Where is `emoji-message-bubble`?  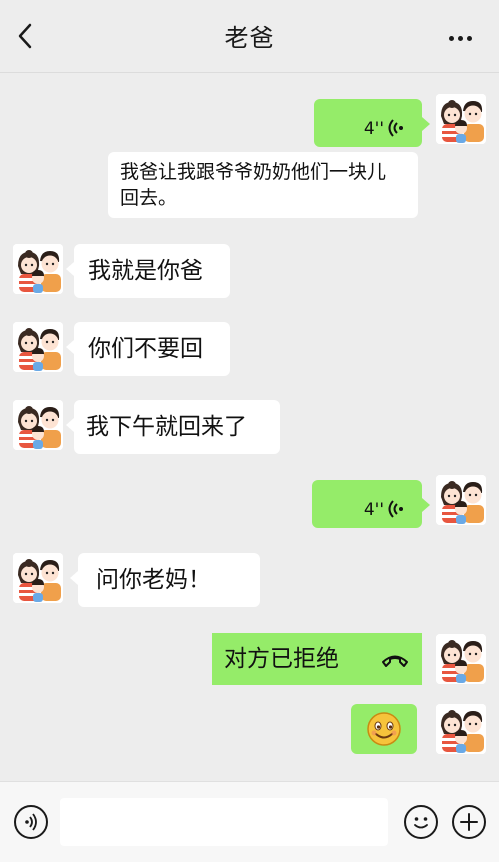 emoji-message-bubble is located at coordinates (384, 729).